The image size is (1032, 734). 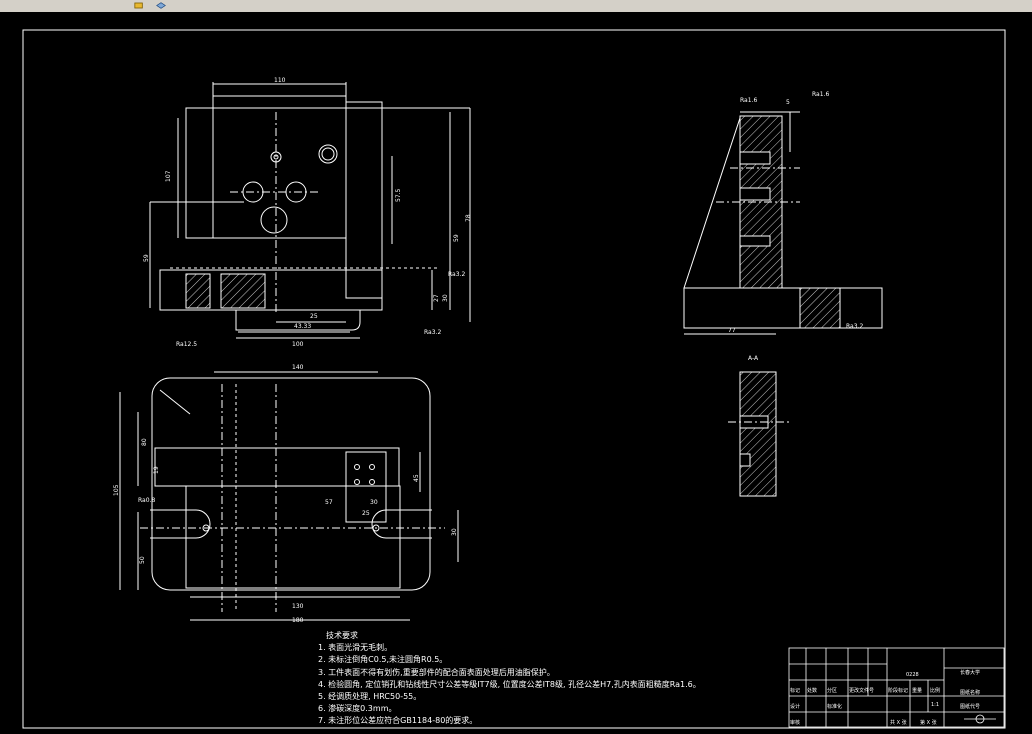 I want to click on drawing-name: 图纸代号, so click(x=970, y=706).